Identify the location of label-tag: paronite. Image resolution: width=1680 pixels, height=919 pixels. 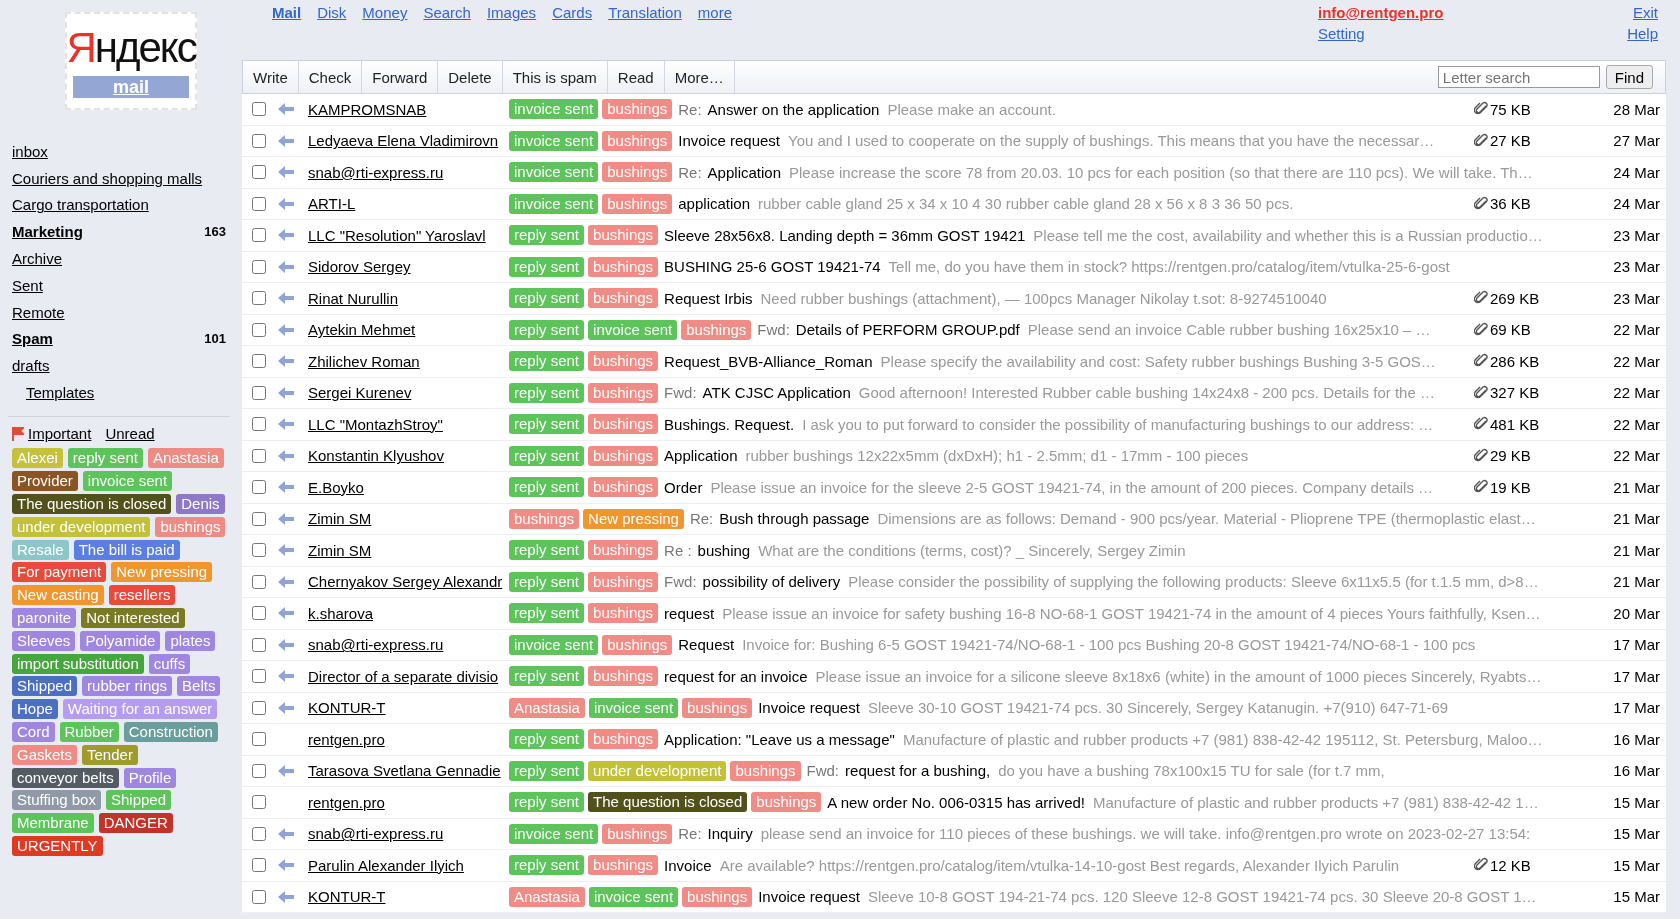
(44, 617).